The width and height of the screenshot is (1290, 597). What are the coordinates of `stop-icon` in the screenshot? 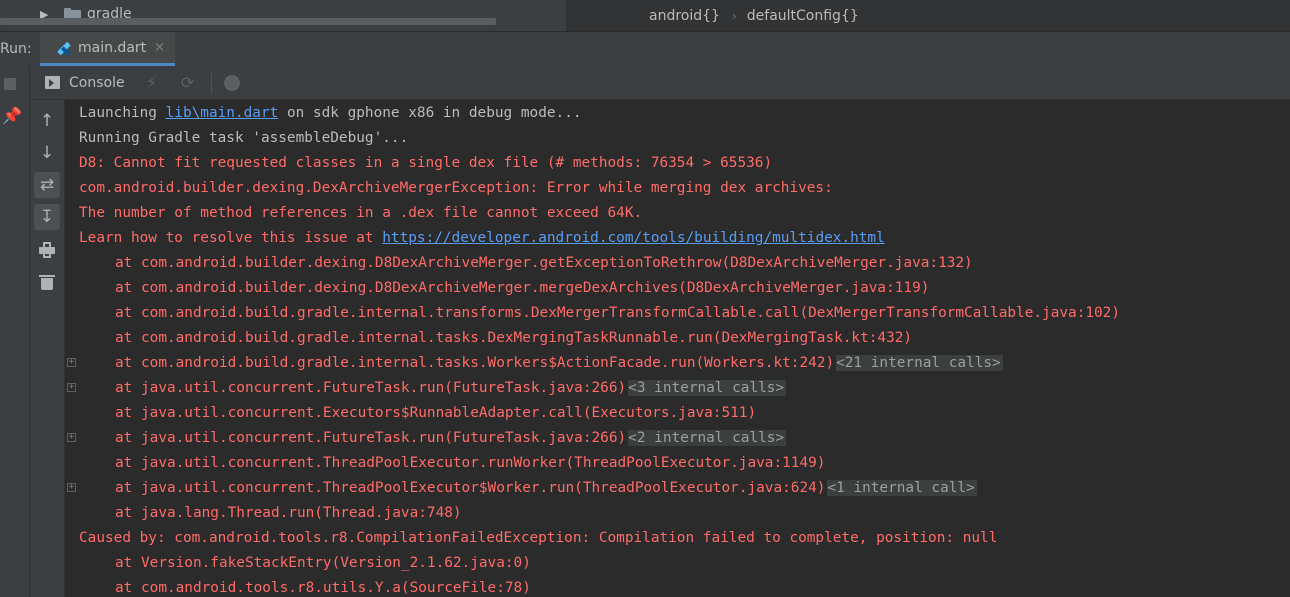 It's located at (10, 84).